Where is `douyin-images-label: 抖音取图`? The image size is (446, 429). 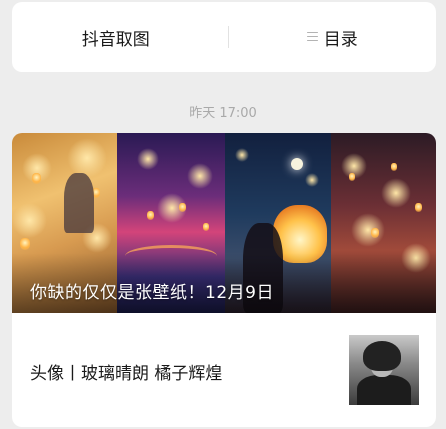 douyin-images-label: 抖音取图 is located at coordinates (115, 39).